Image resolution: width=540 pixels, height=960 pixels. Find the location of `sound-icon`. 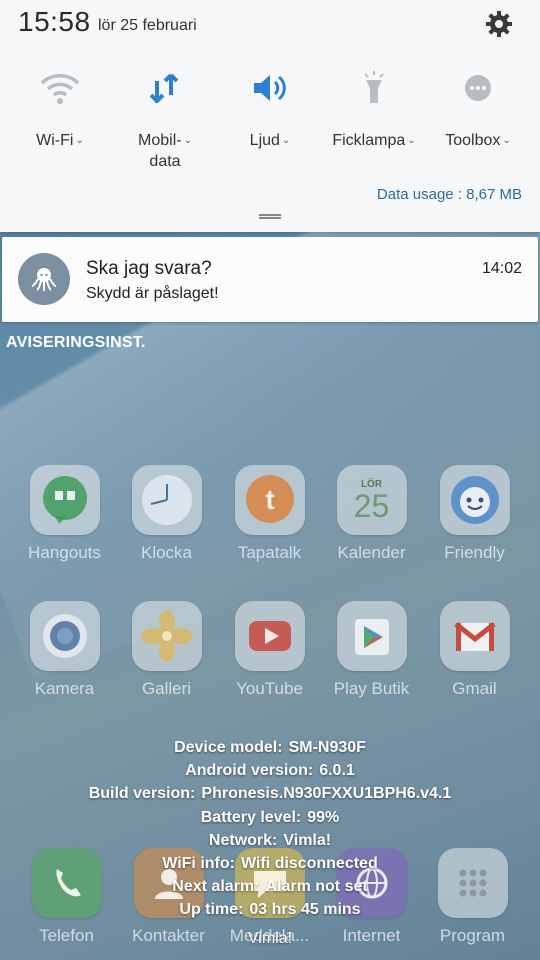

sound-icon is located at coordinates (270, 88).